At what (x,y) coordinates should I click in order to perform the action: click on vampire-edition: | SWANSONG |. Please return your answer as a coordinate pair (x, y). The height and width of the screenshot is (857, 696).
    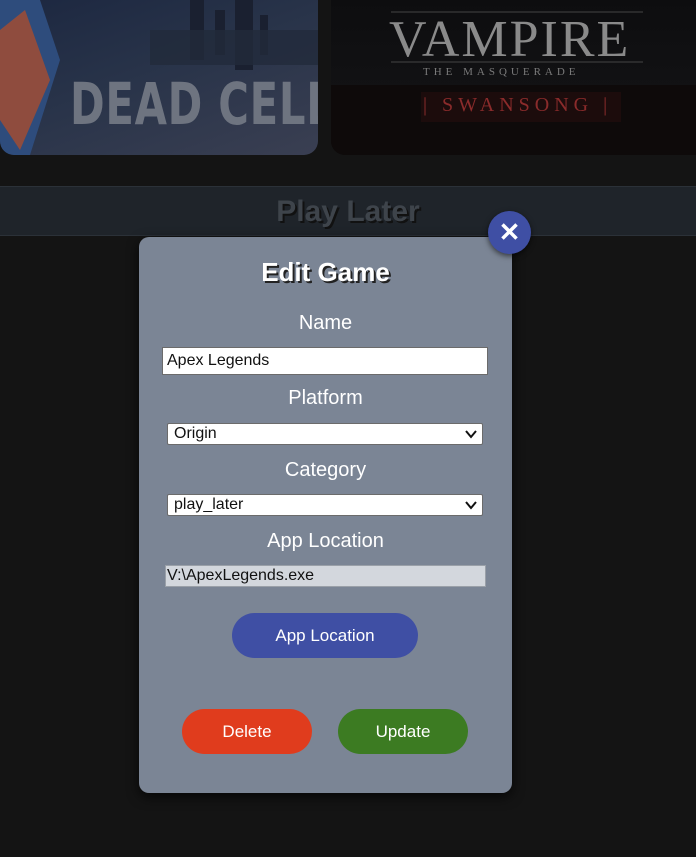
    Looking at the image, I should click on (518, 105).